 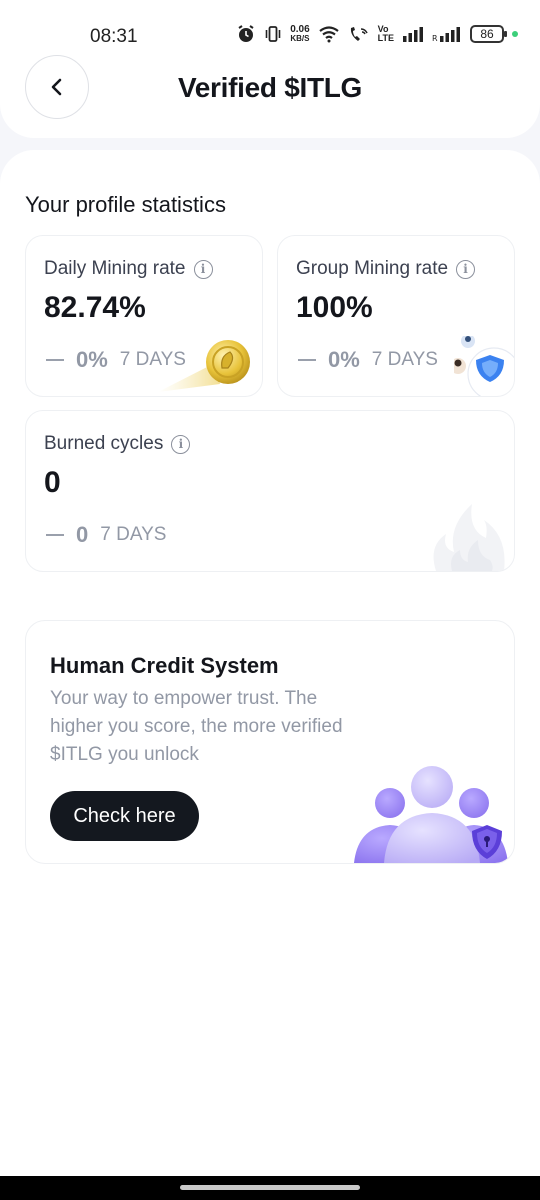 I want to click on privacy-dot, so click(x=515, y=34).